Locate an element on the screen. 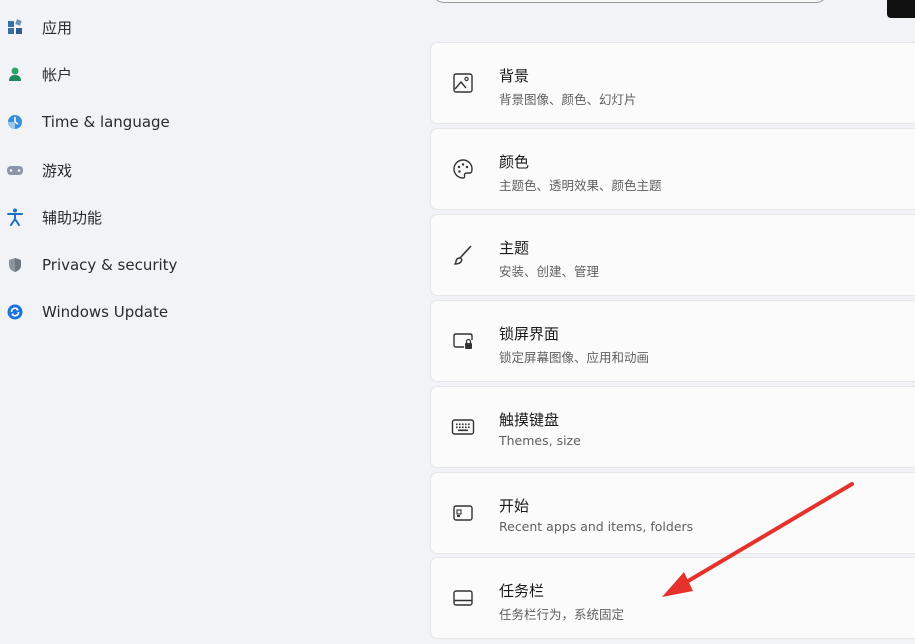 The width and height of the screenshot is (915, 644). sidebar-item-label: Windows Update is located at coordinates (105, 312).